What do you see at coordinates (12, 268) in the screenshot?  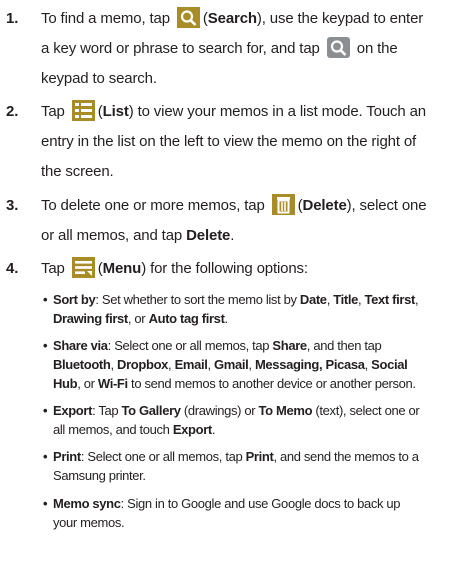 I see `step-number: 4.` at bounding box center [12, 268].